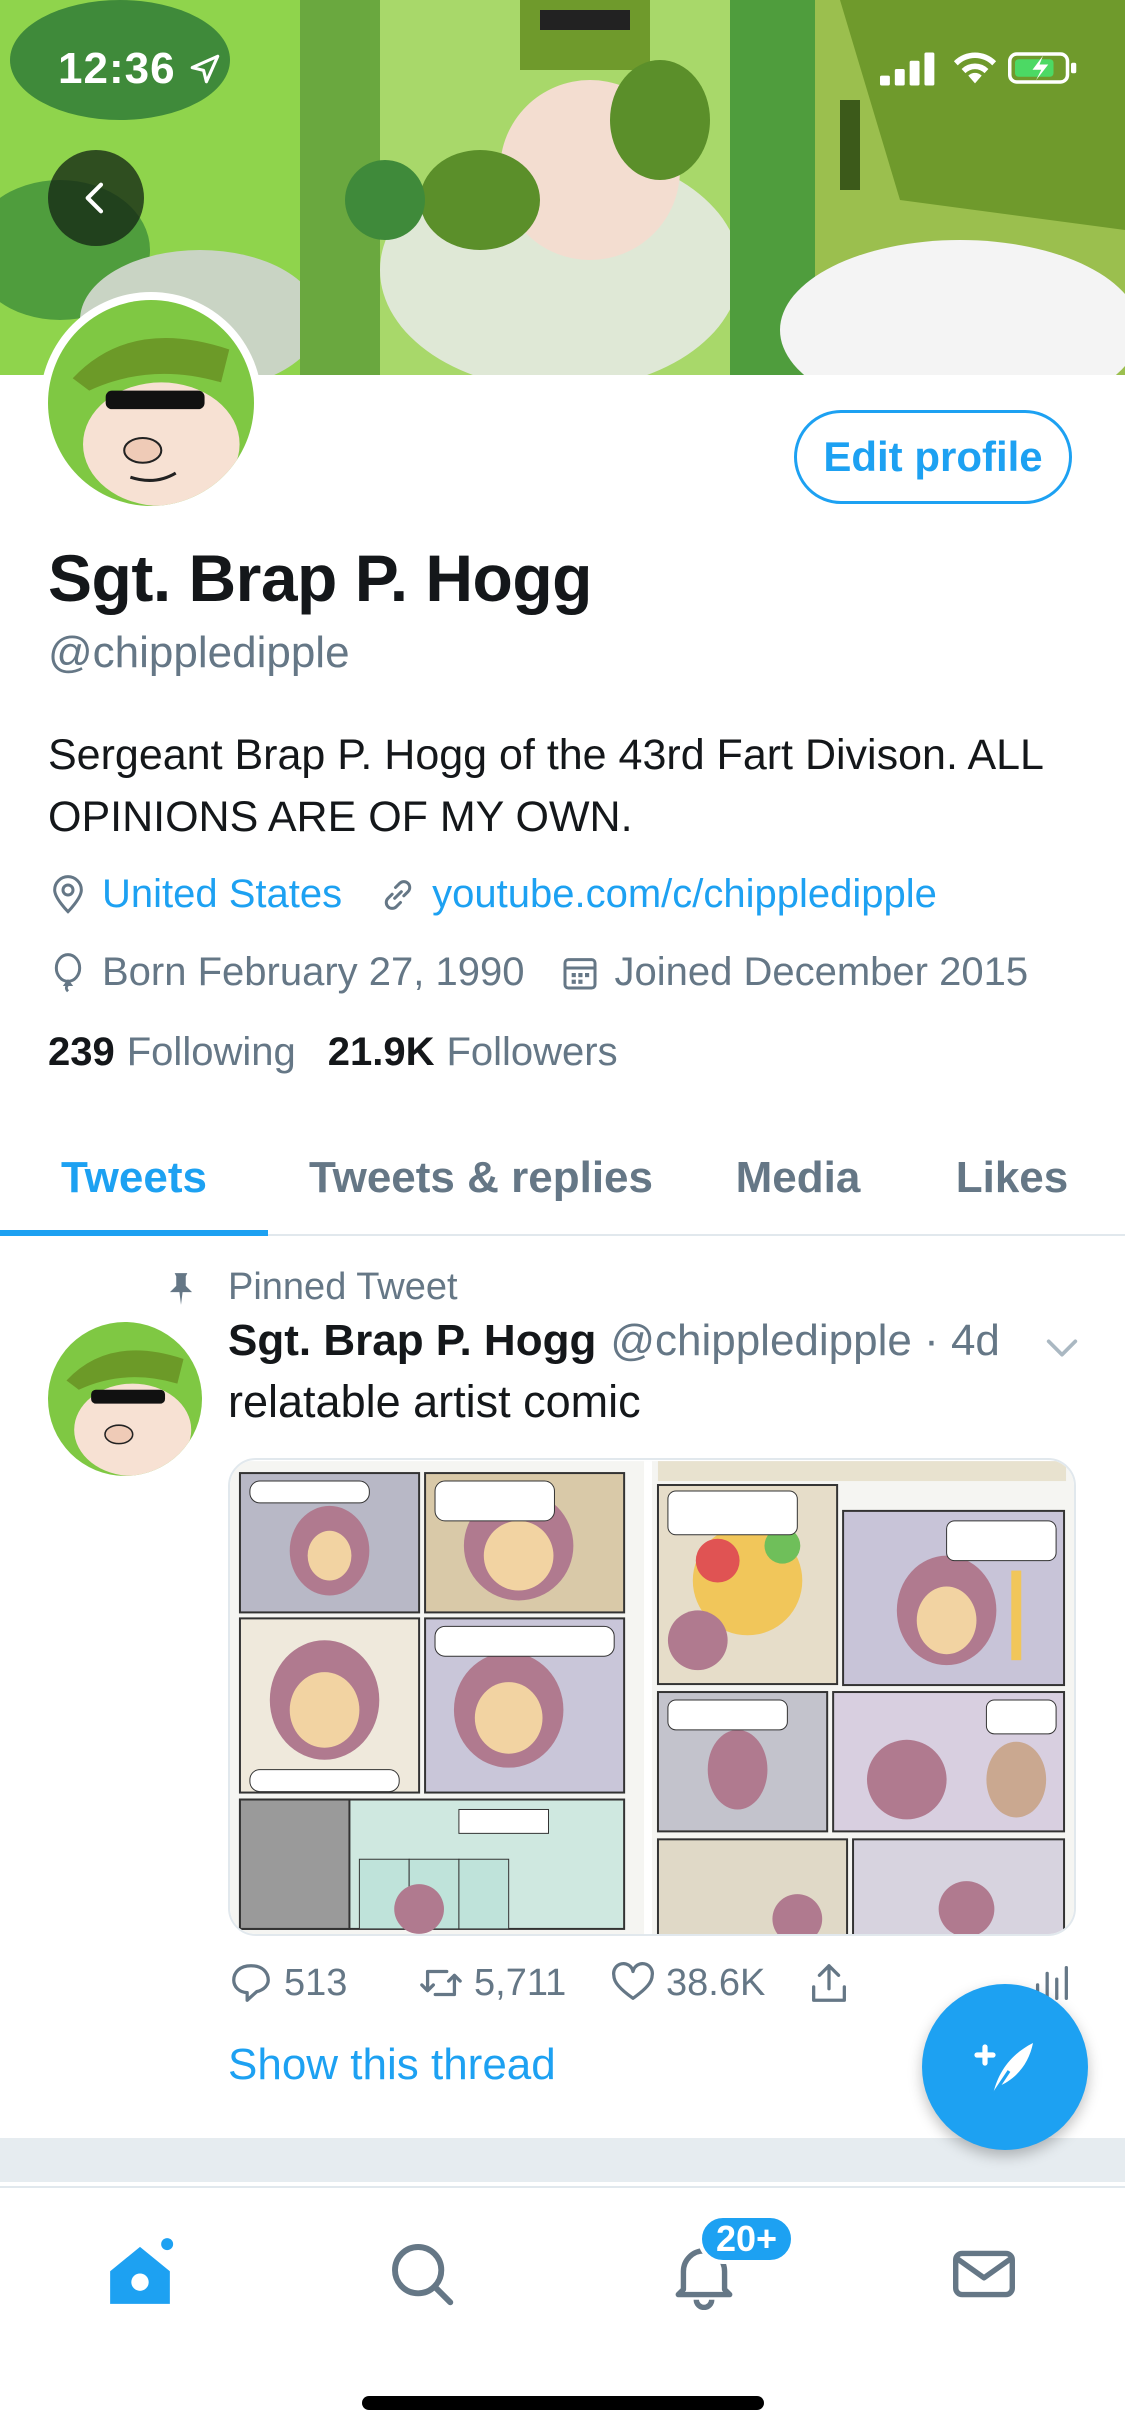  Describe the element at coordinates (907, 69) in the screenshot. I see `cellular-signal-icon` at that location.